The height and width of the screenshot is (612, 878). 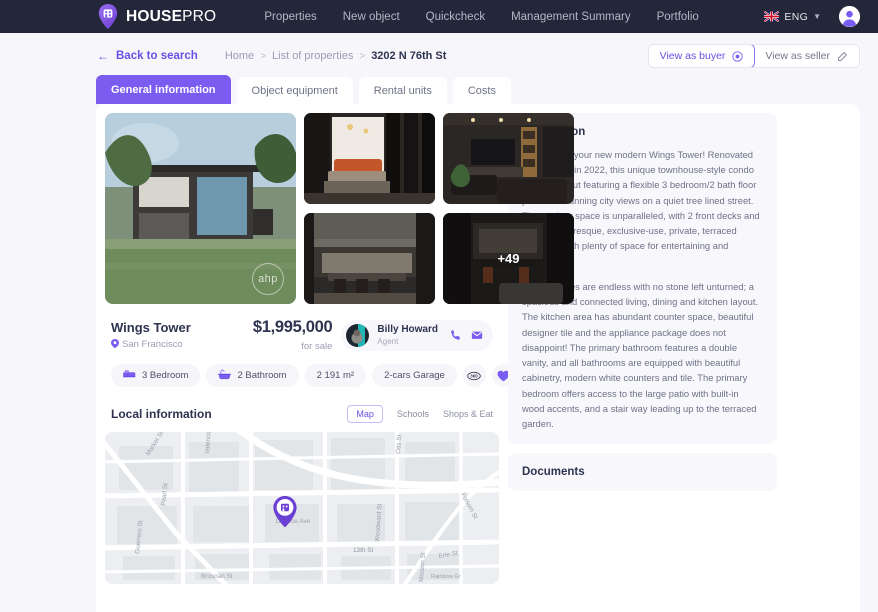 What do you see at coordinates (455, 17) in the screenshot?
I see `nav-item-quickcheck: Quickcheck` at bounding box center [455, 17].